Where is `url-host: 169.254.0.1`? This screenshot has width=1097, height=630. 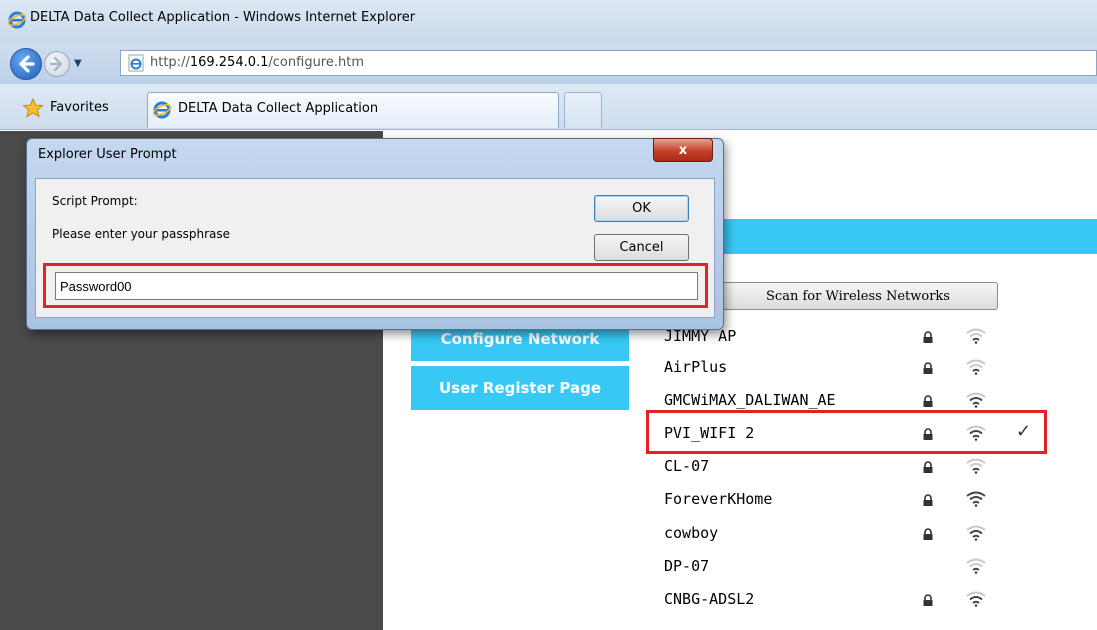 url-host: 169.254.0.1 is located at coordinates (229, 62).